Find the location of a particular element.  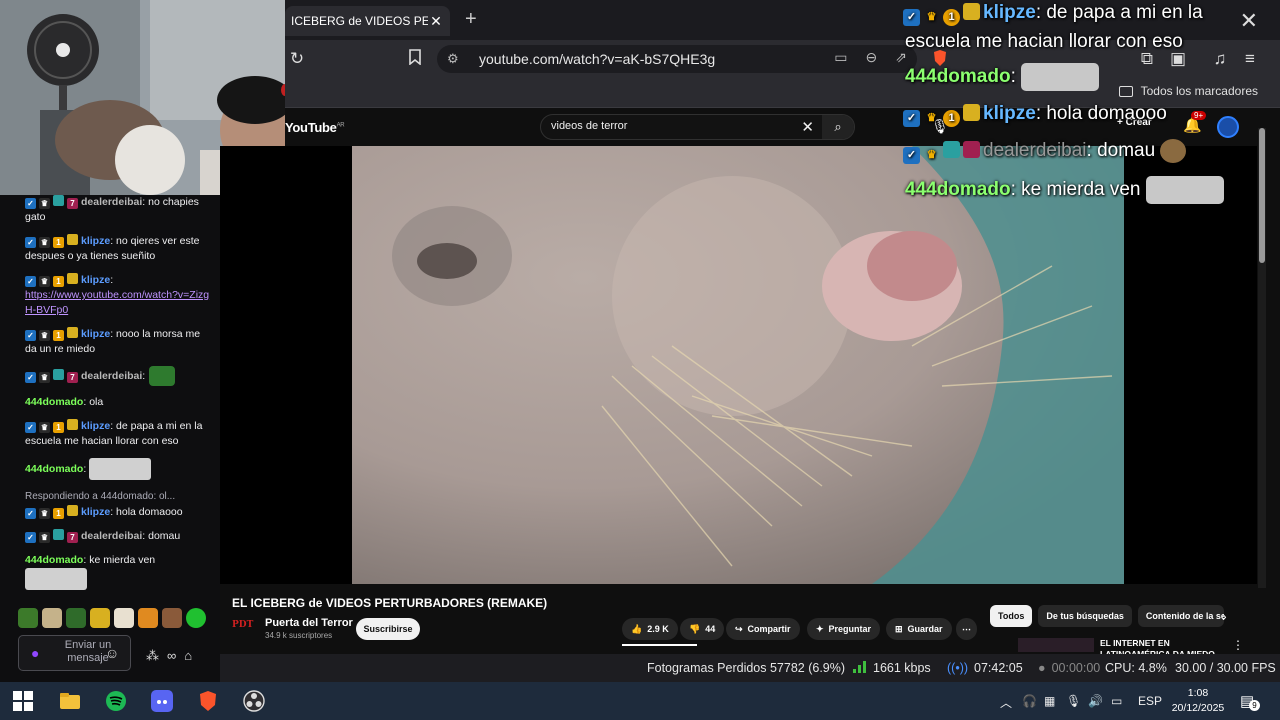

subscribe-button: Suscribirse is located at coordinates (388, 629).